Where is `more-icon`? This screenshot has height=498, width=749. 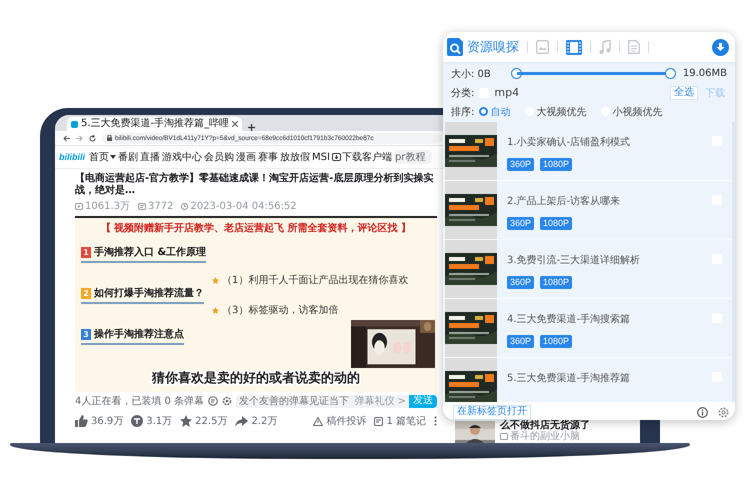 more-icon is located at coordinates (435, 421).